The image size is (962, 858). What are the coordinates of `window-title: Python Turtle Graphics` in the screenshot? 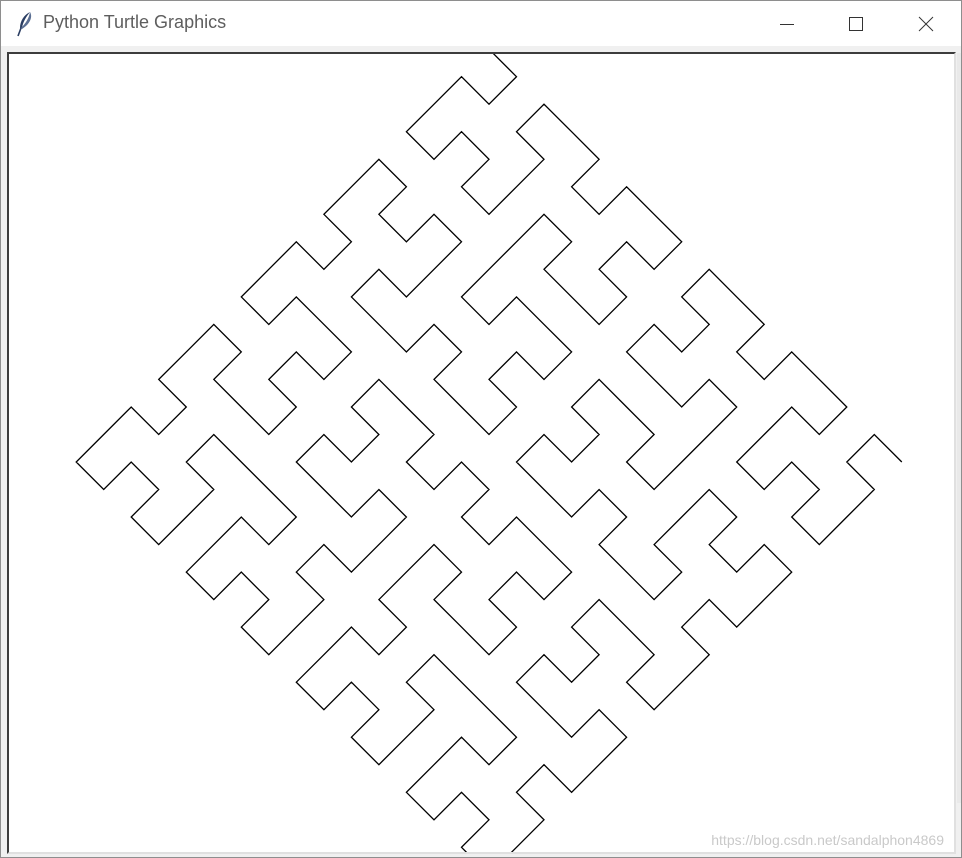 It's located at (135, 22).